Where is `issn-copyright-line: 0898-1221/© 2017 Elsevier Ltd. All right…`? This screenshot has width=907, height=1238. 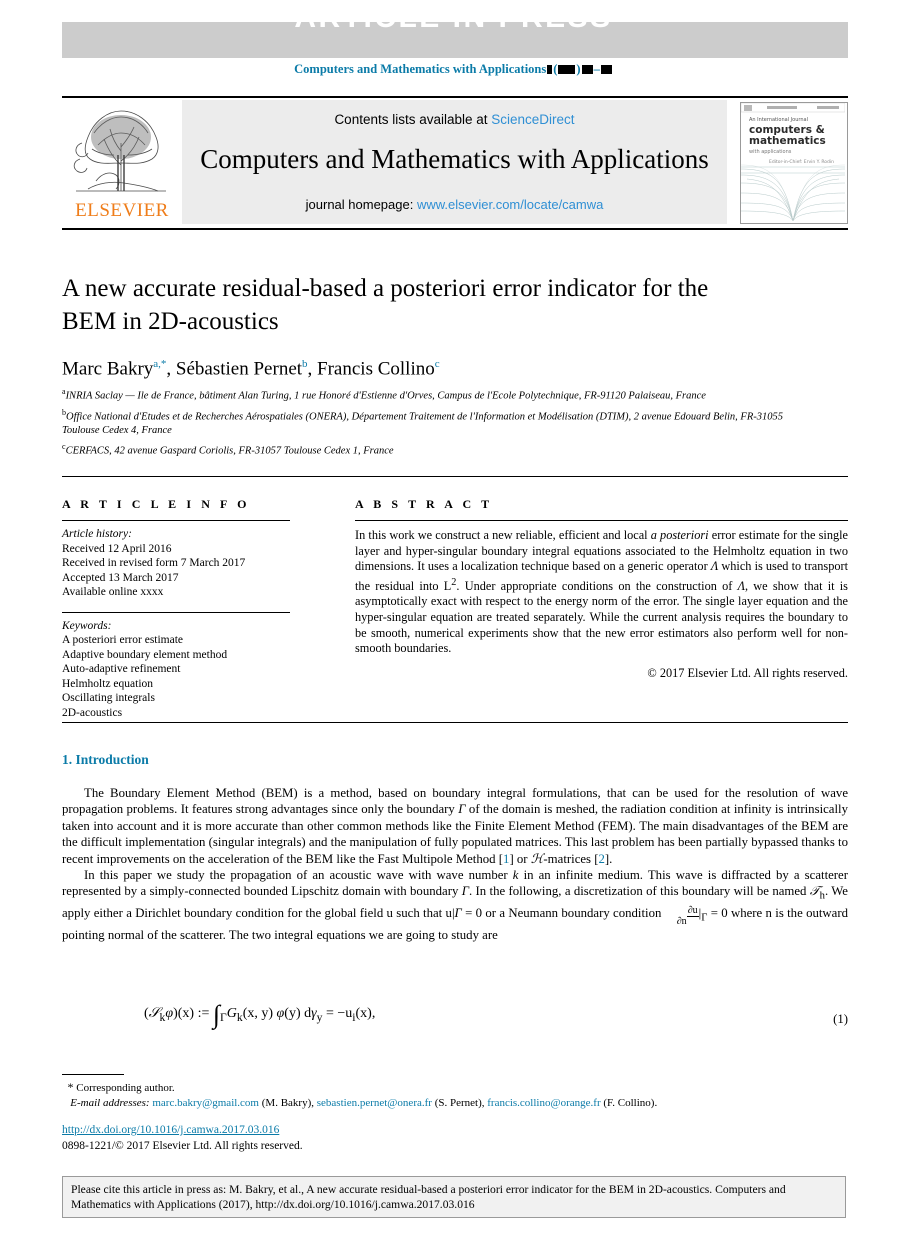 issn-copyright-line: 0898-1221/© 2017 Elsevier Ltd. All right… is located at coordinates (182, 1146).